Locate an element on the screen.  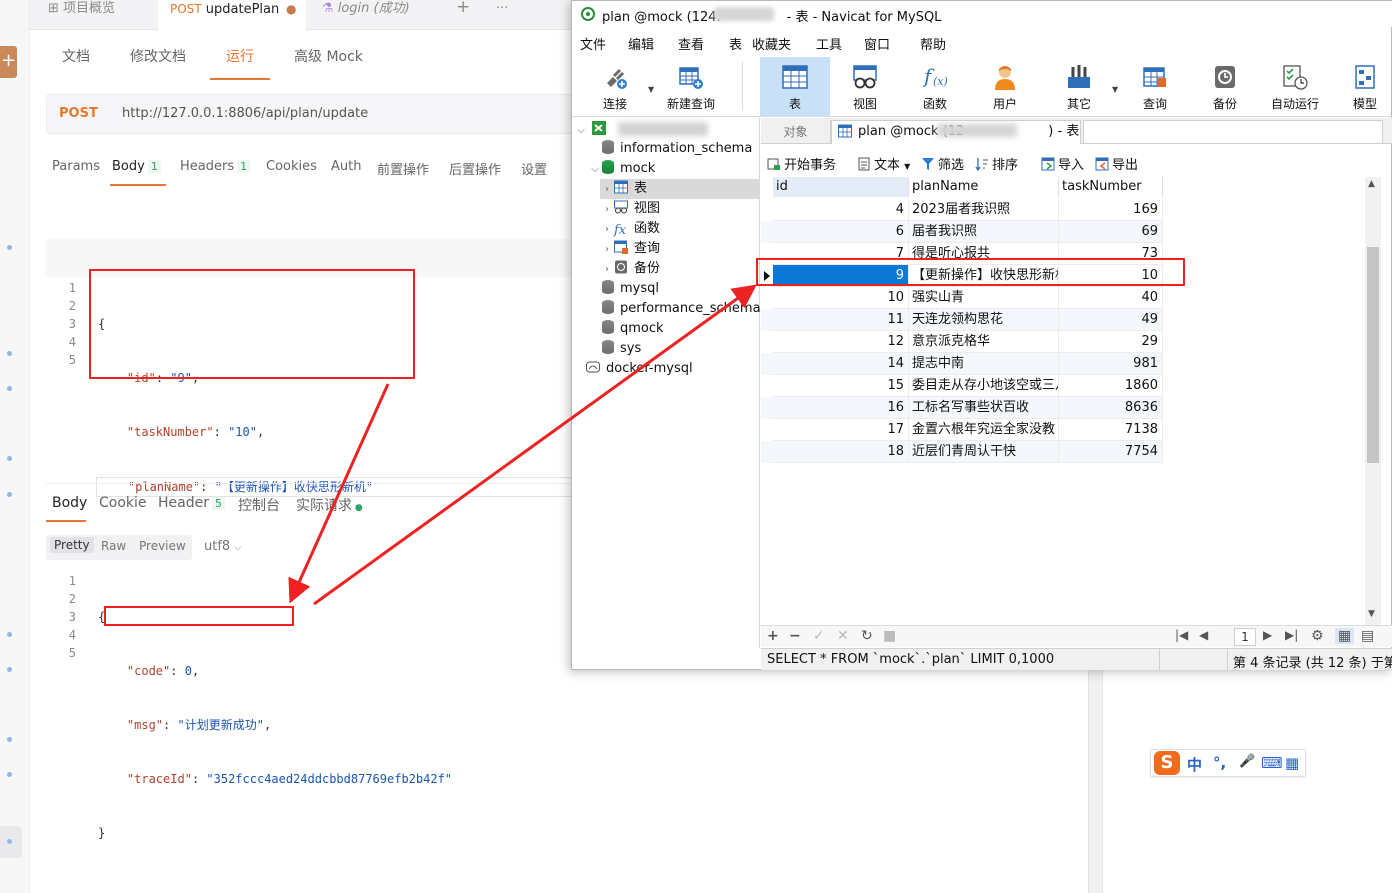
cell-id: 18 is located at coordinates (841, 452).